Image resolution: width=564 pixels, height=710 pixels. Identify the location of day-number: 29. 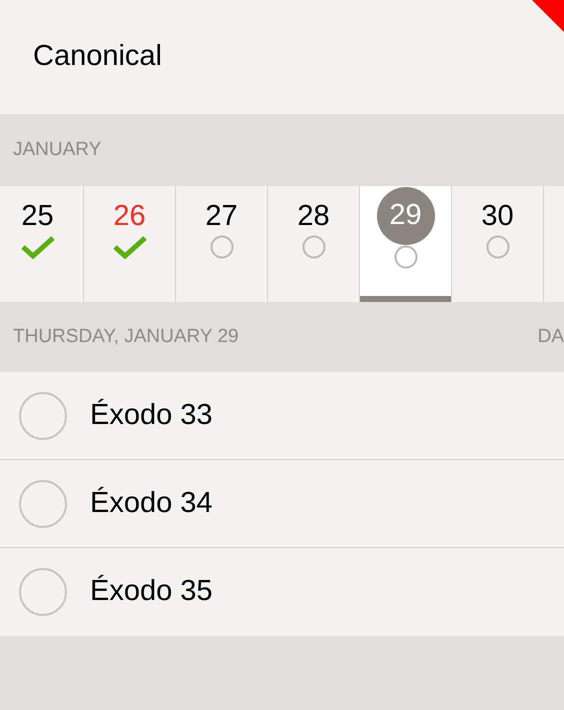
(405, 216).